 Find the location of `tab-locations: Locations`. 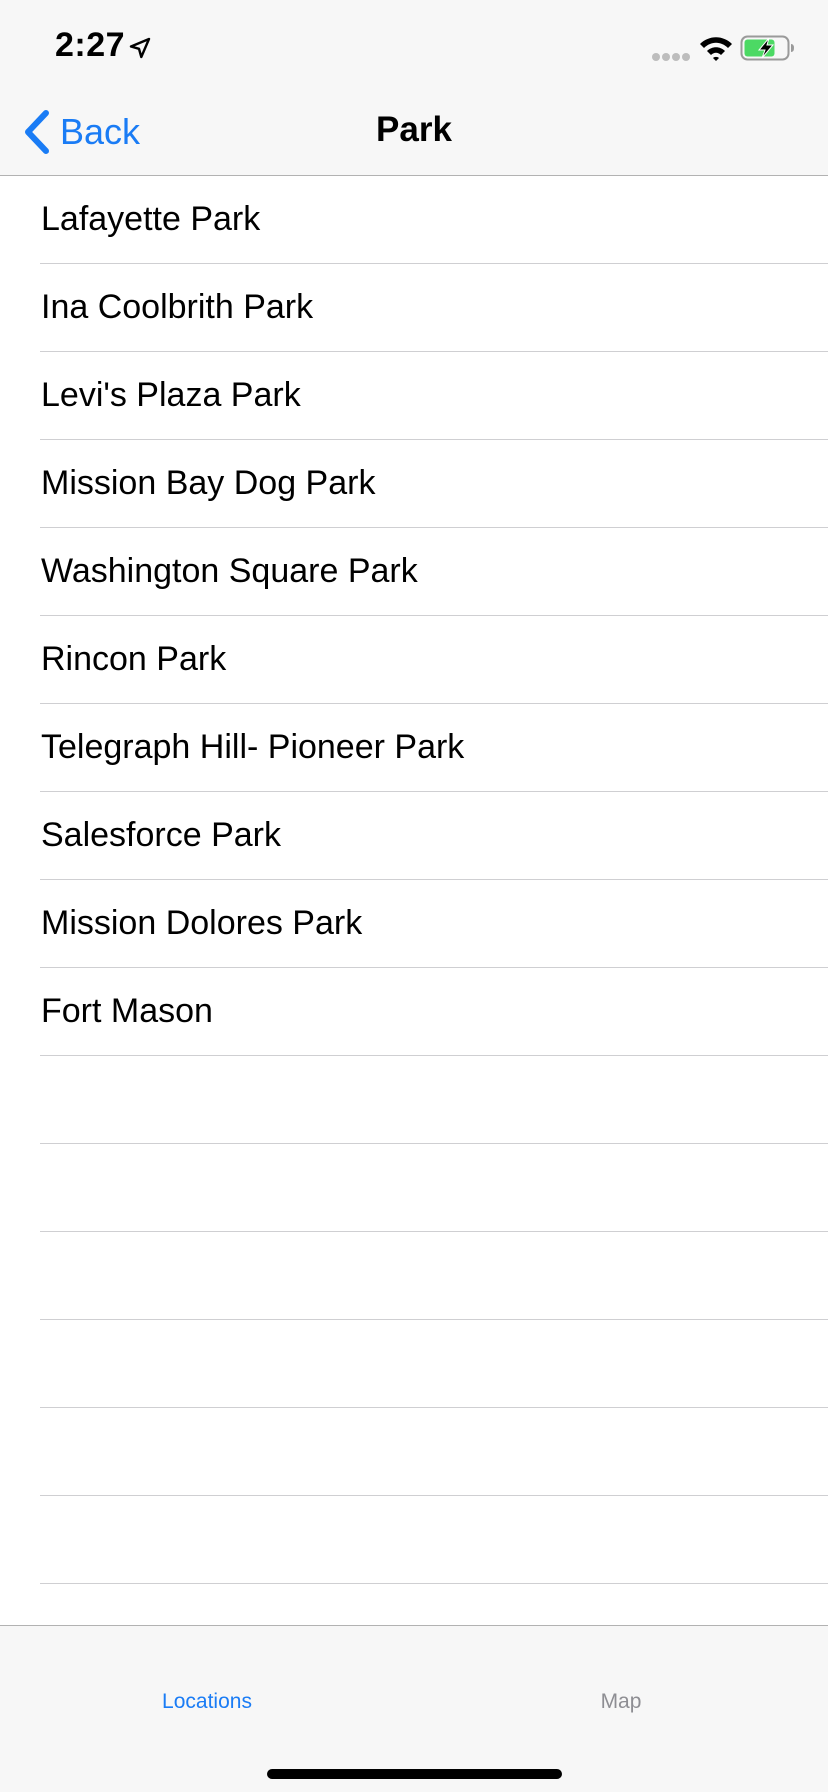

tab-locations: Locations is located at coordinates (207, 1696).